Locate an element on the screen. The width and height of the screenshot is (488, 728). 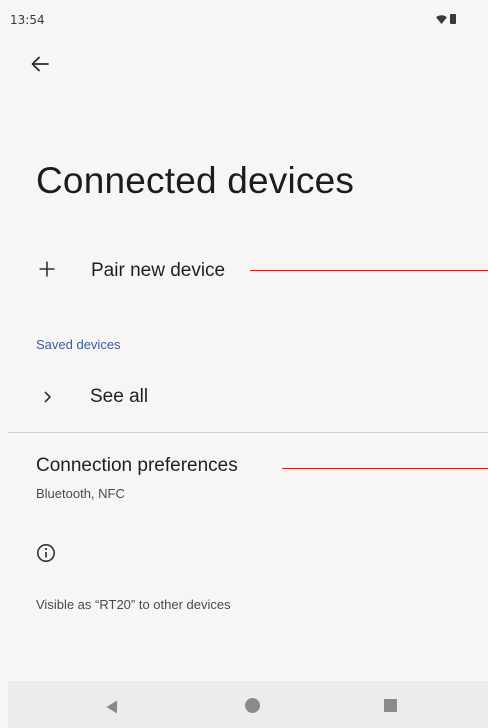
nav-recents-icon is located at coordinates (390, 705).